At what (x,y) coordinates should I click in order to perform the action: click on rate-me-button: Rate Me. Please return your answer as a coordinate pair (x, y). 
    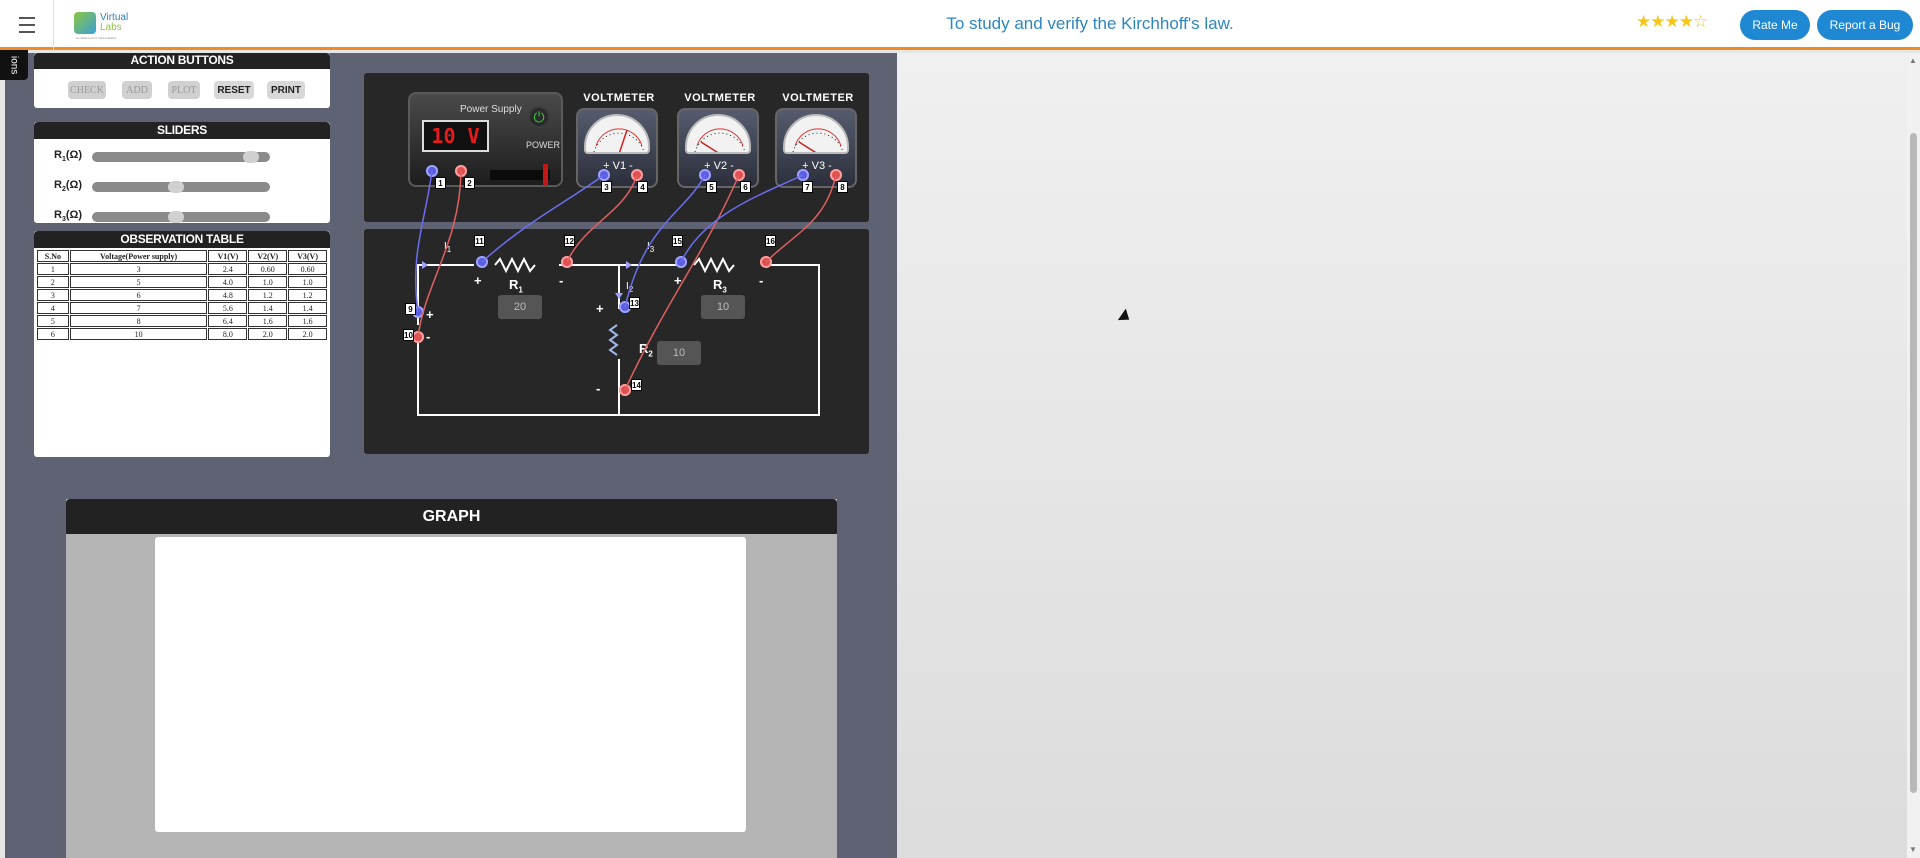
    Looking at the image, I should click on (1775, 25).